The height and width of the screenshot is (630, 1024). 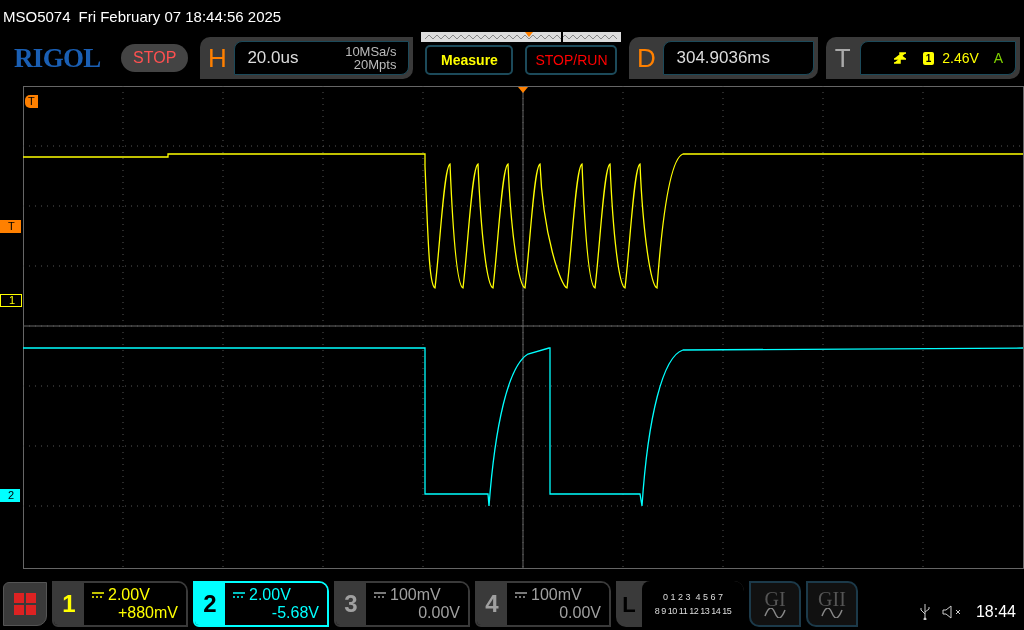 What do you see at coordinates (571, 60) in the screenshot?
I see `stop-run-button: STOP/RUN` at bounding box center [571, 60].